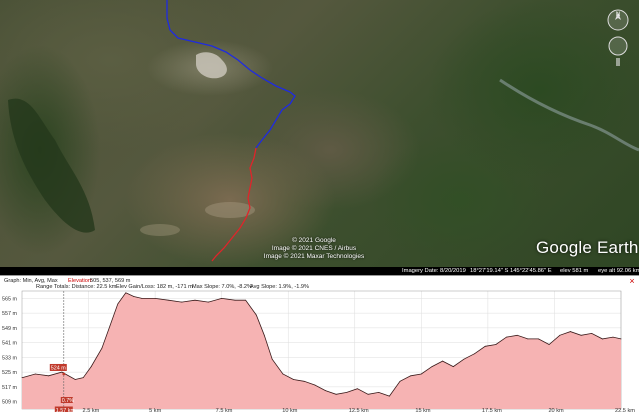  I want to click on x-tick-label: 15 km, so click(423, 410).